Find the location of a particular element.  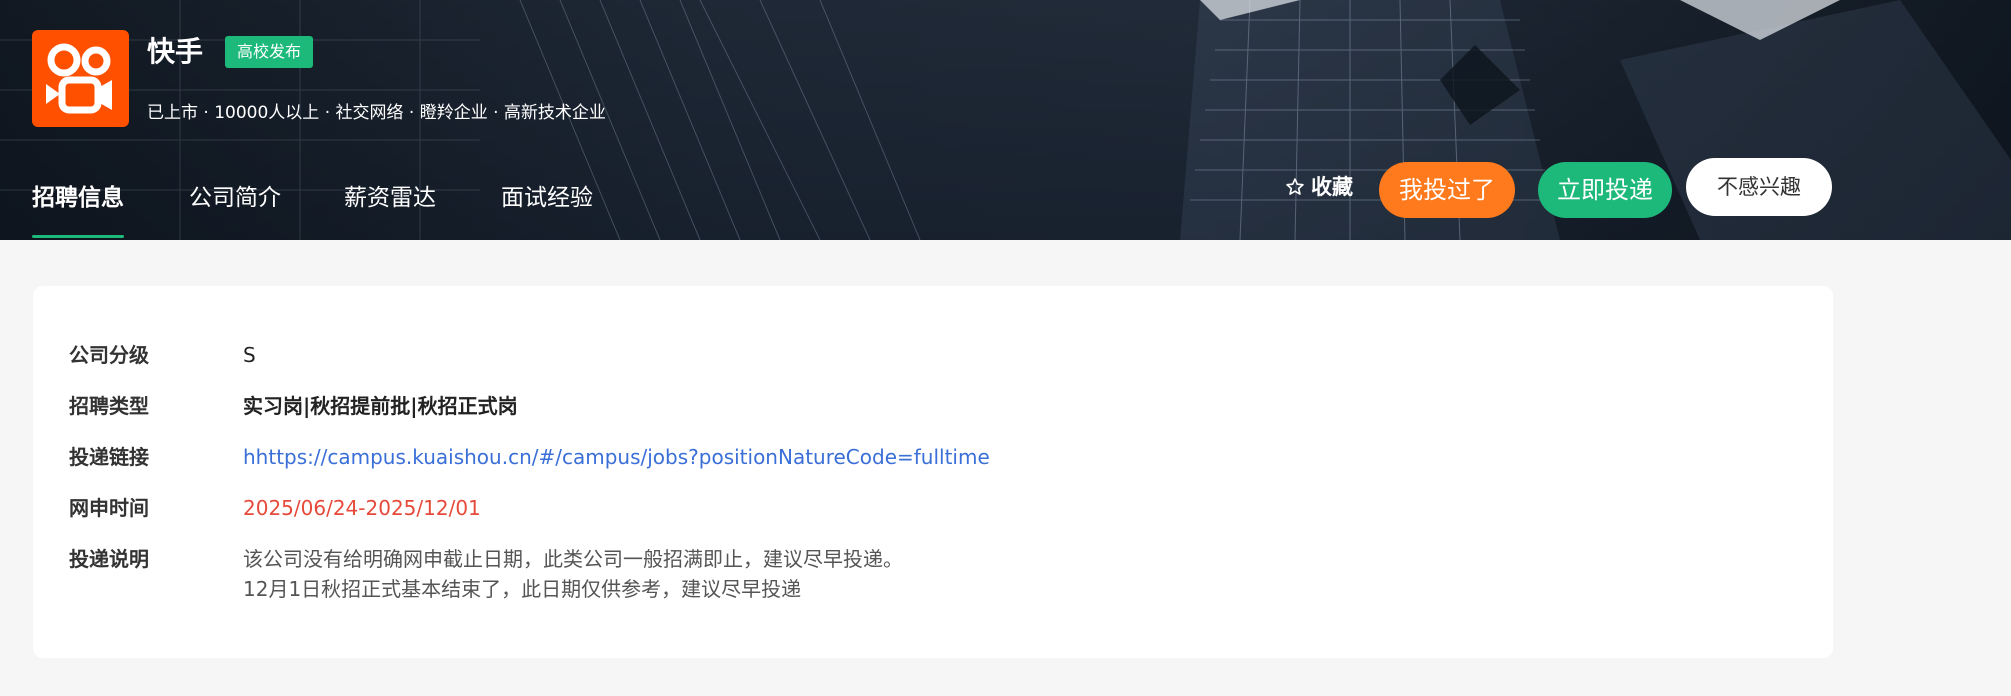

recruitment-type-value: 实习岗|秋招提前批|秋招正式岗 is located at coordinates (380, 406).